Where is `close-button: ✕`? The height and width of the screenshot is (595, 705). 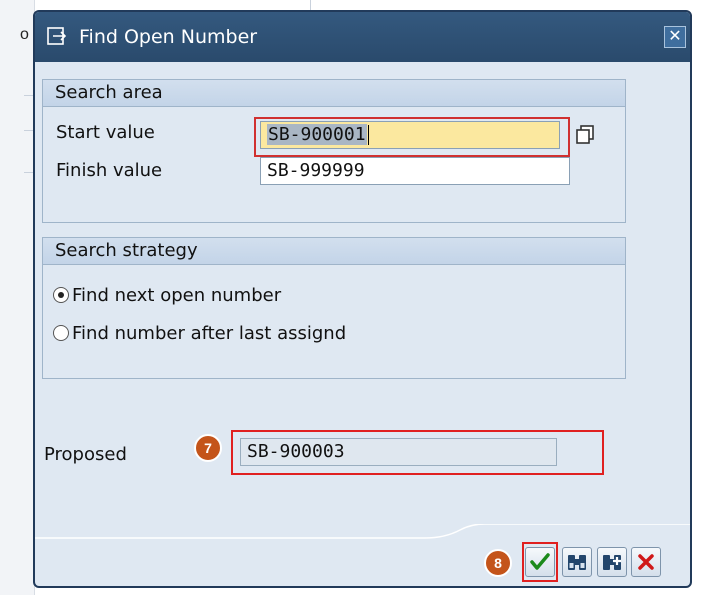
close-button: ✕ is located at coordinates (675, 37).